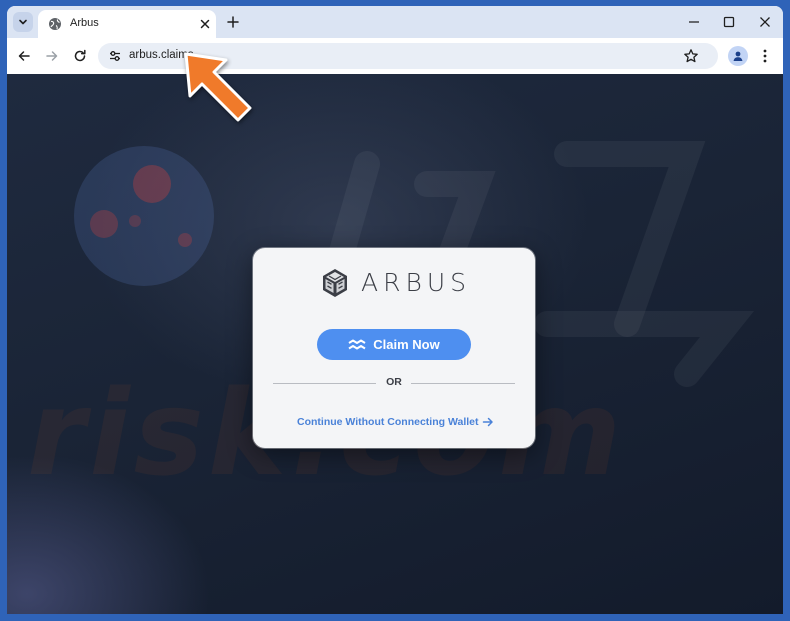 This screenshot has width=790, height=621. What do you see at coordinates (144, 216) in the screenshot?
I see `watermark-magnifier-logo` at bounding box center [144, 216].